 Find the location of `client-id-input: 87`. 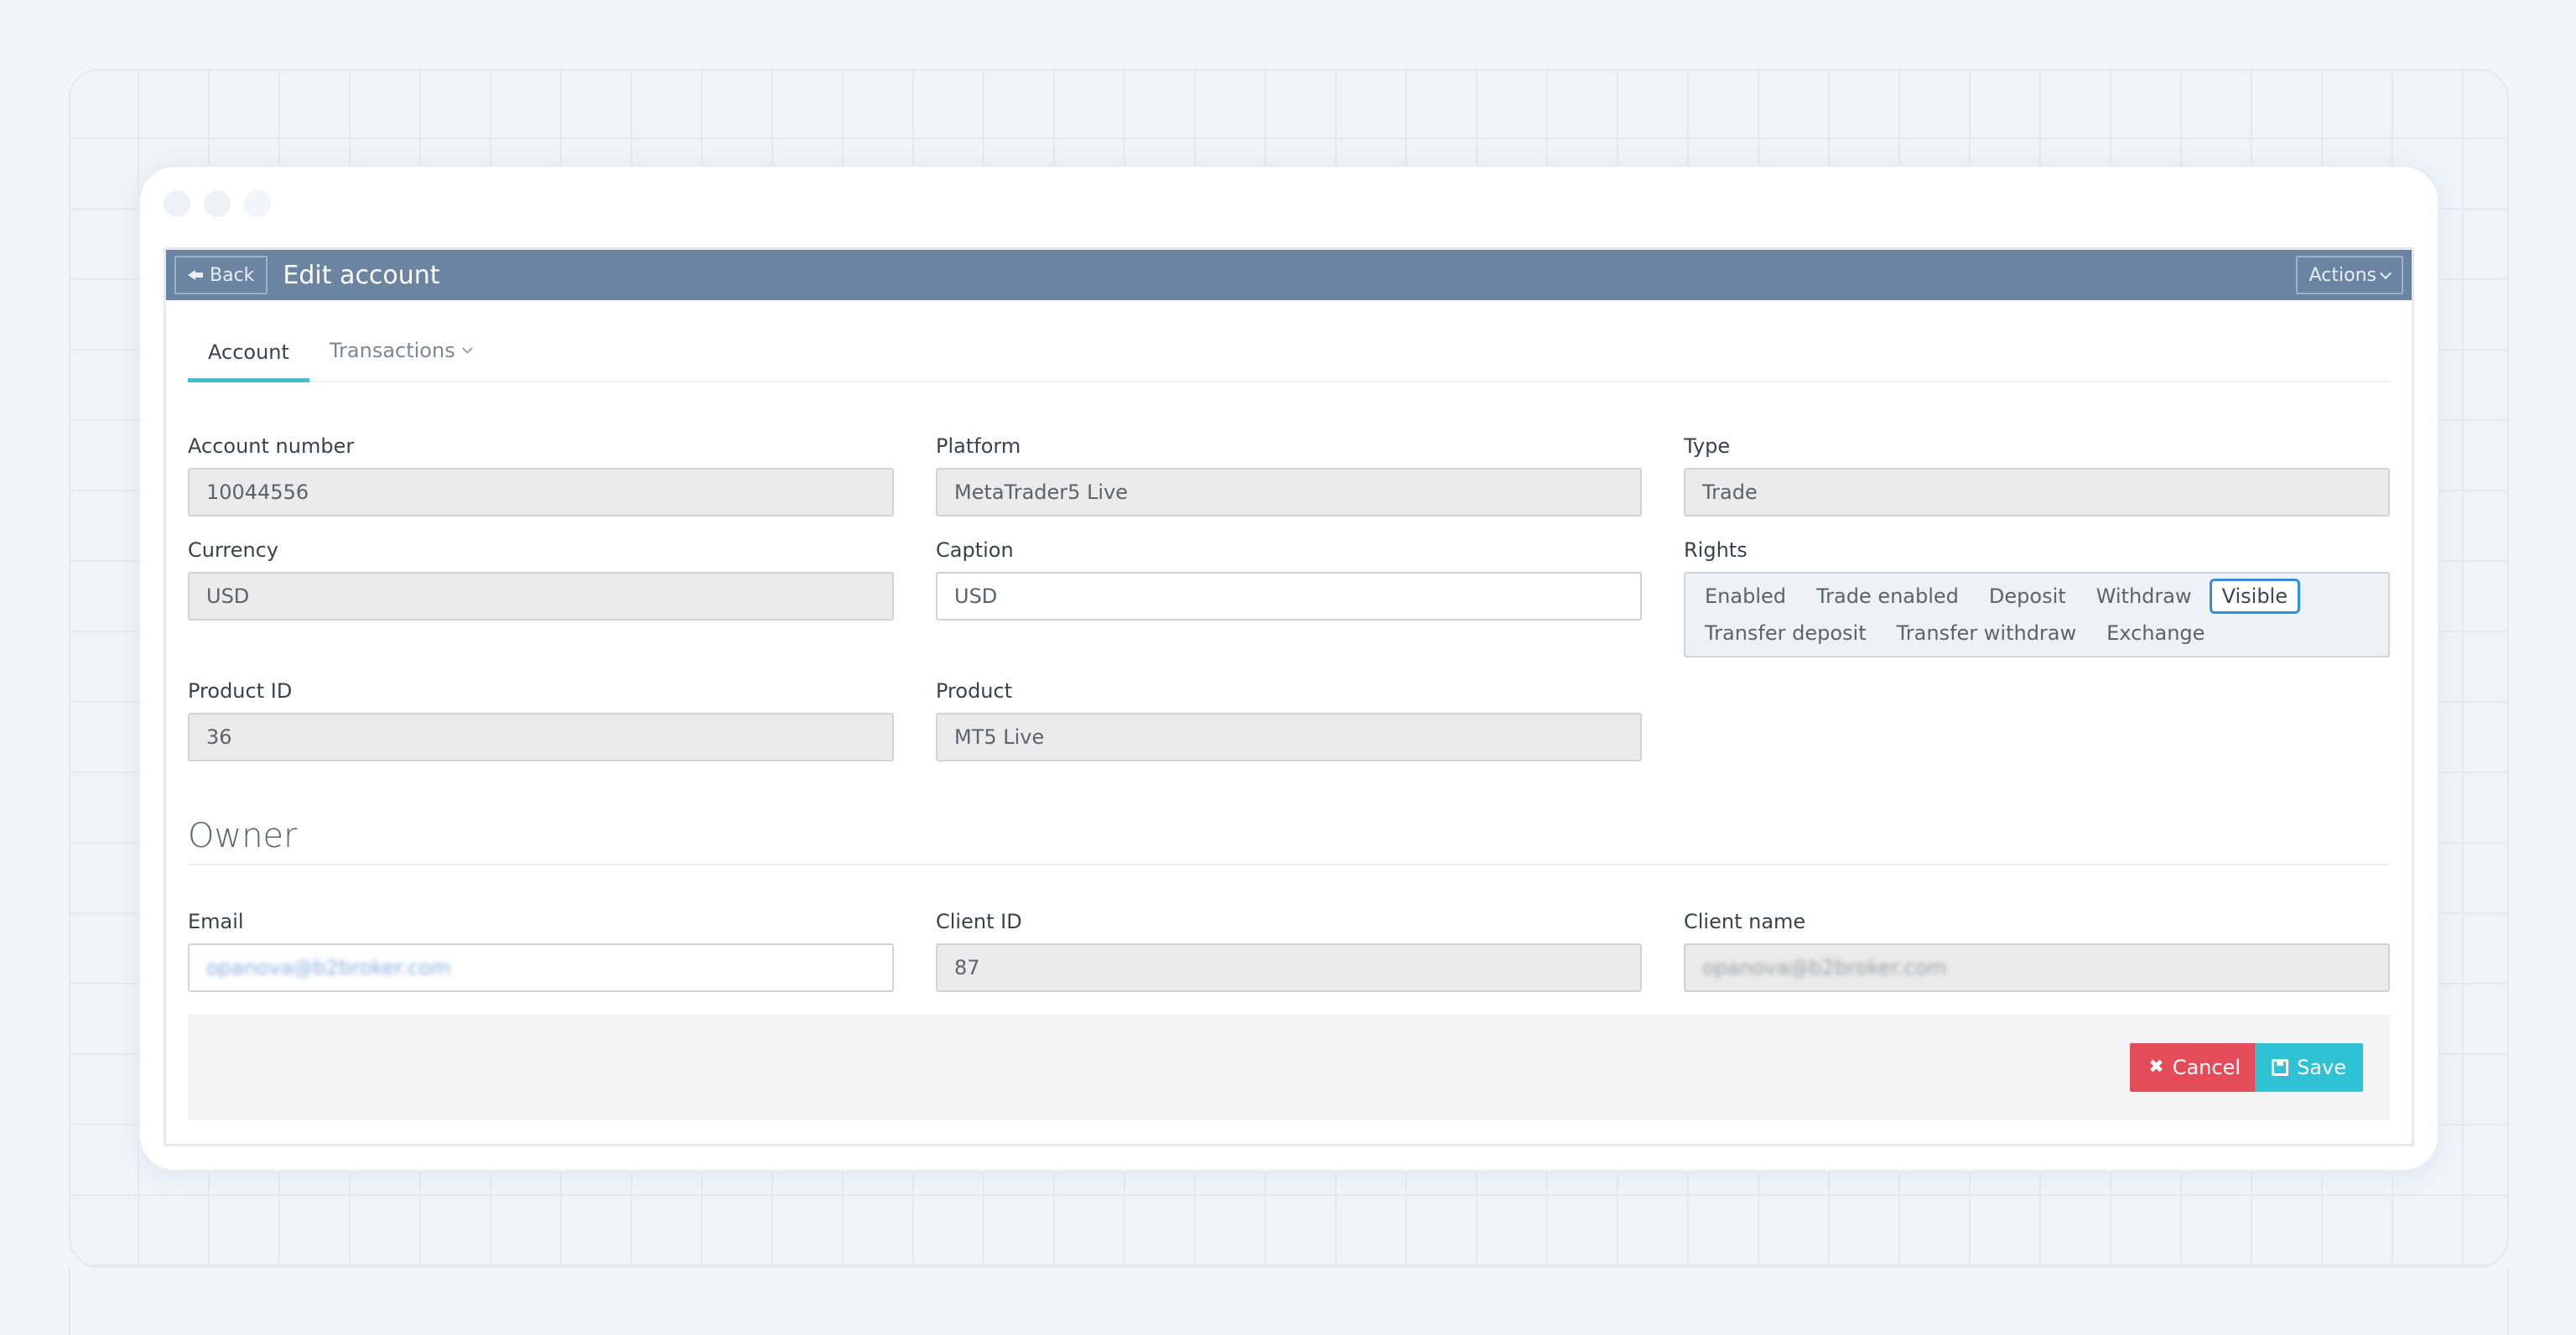

client-id-input: 87 is located at coordinates (1289, 967).